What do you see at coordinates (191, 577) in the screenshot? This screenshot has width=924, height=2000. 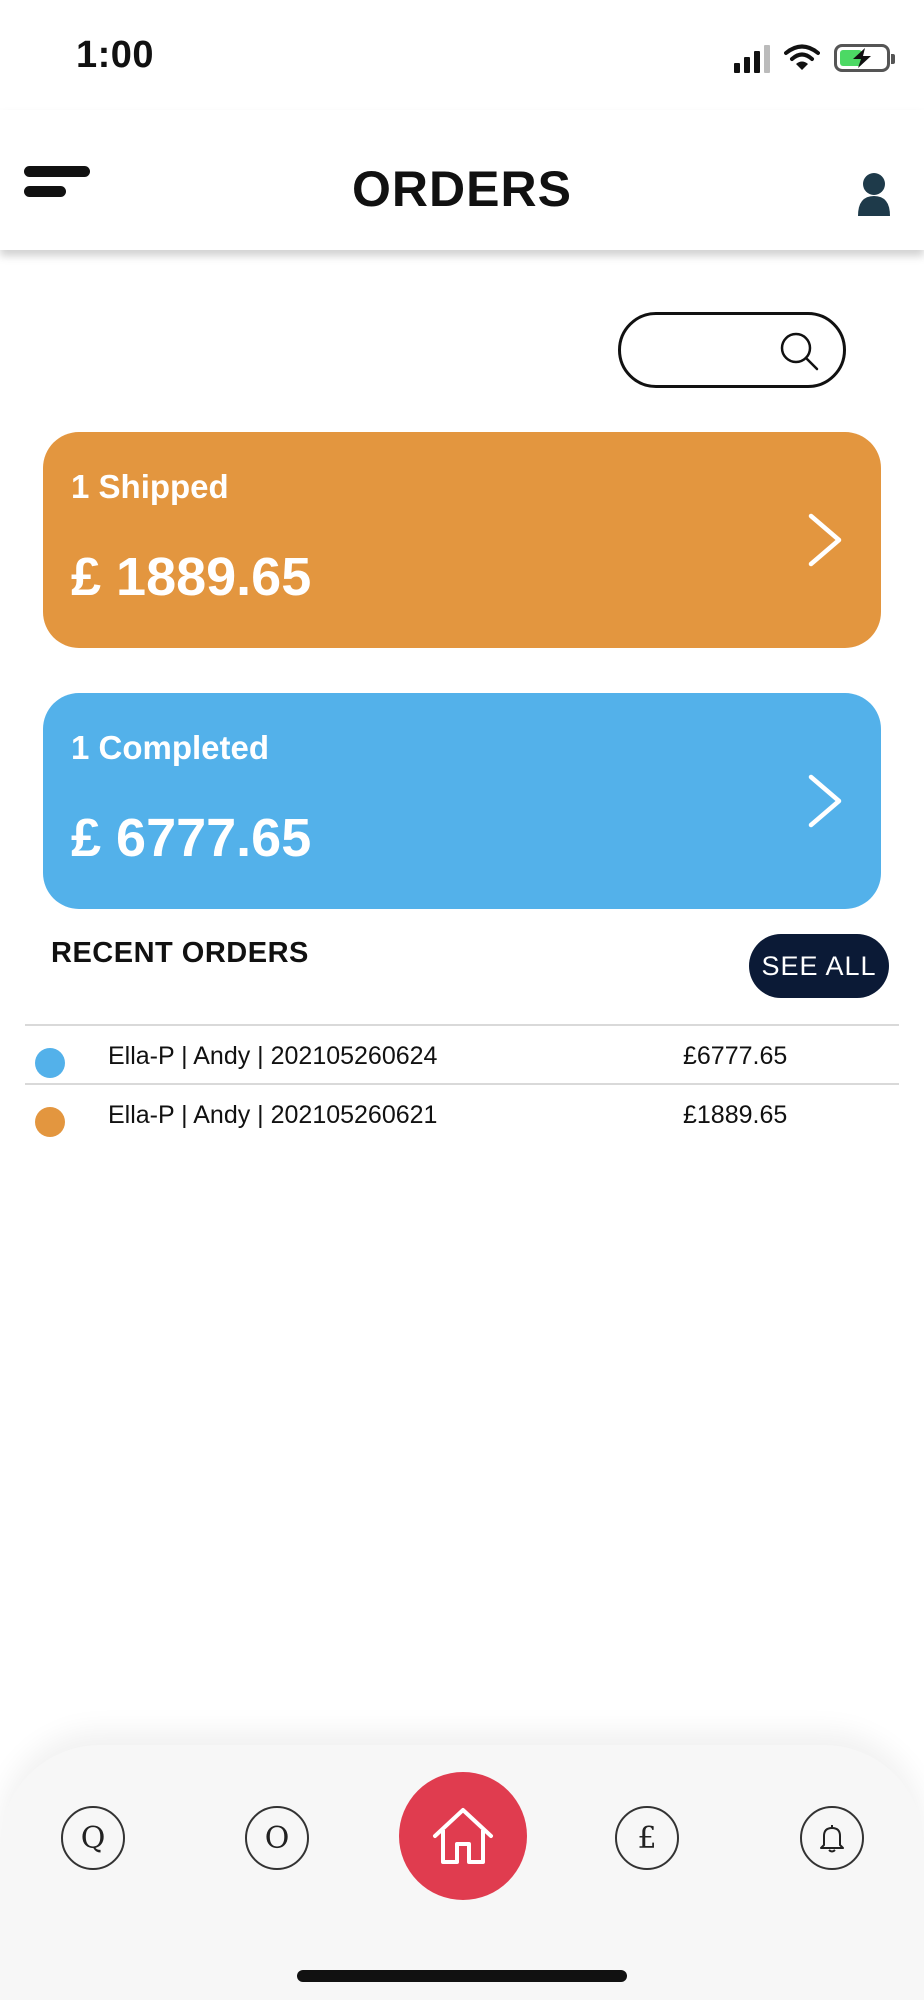 I see `shipped-amount: £ 1889.65` at bounding box center [191, 577].